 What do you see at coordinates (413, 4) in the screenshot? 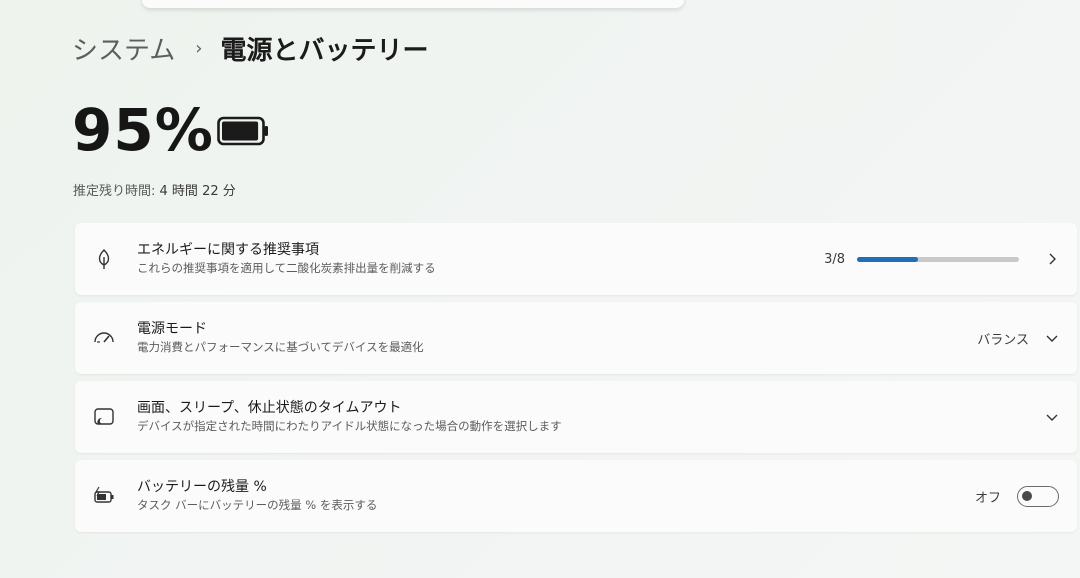
I see `search-popup-edge` at bounding box center [413, 4].